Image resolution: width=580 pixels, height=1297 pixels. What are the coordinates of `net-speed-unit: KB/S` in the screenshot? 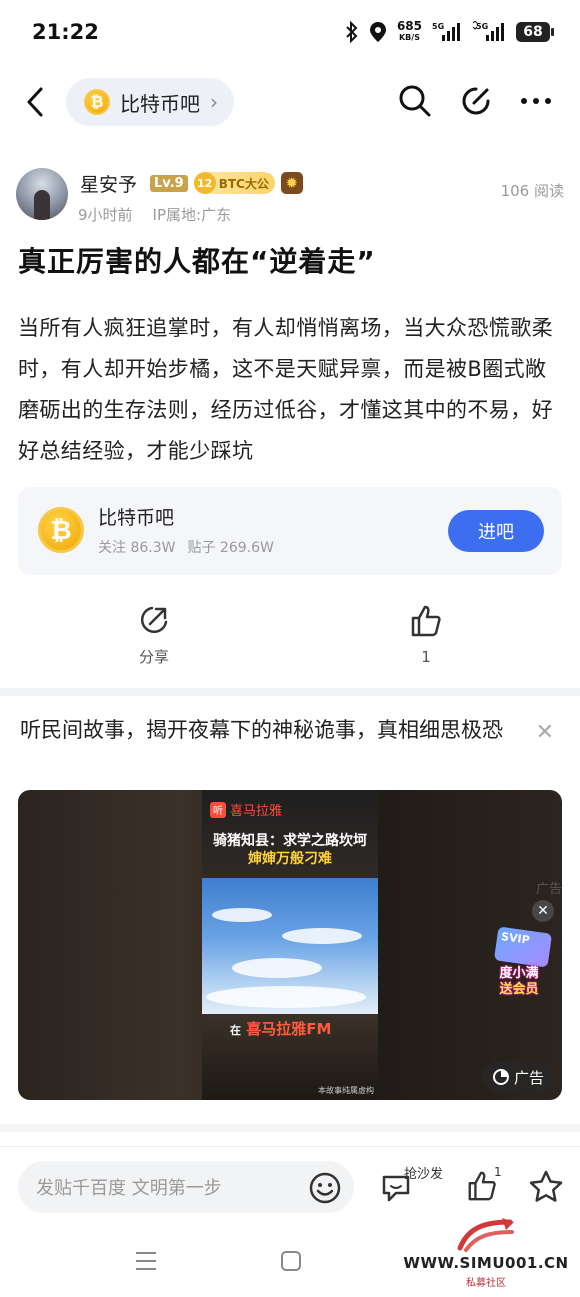 It's located at (409, 37).